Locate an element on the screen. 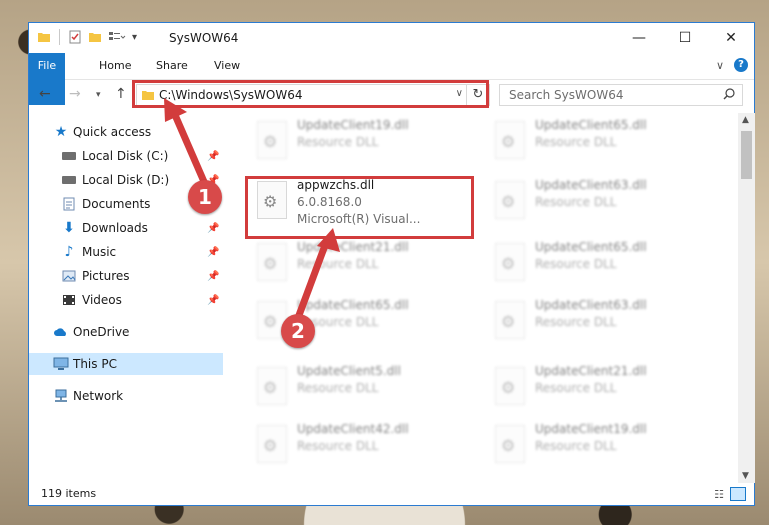 This screenshot has height=525, width=769. arrow-1-line is located at coordinates (188, 146).